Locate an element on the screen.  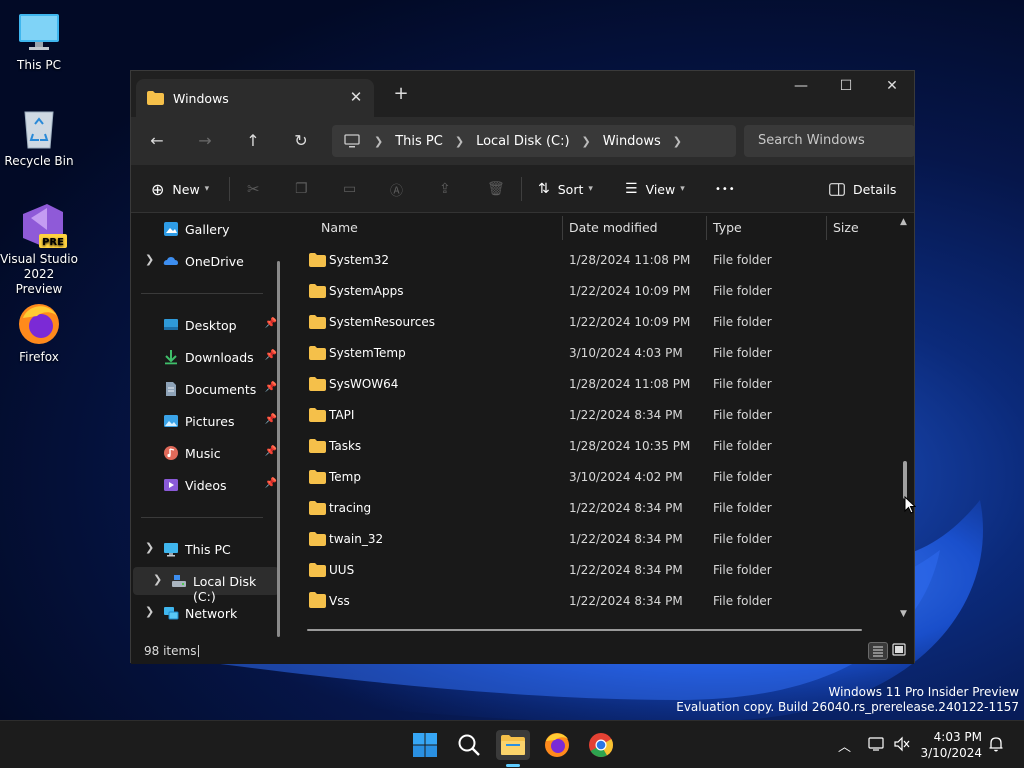
nav-item-local-disk: ❯ Local Disk (C:) is located at coordinates (206, 585).